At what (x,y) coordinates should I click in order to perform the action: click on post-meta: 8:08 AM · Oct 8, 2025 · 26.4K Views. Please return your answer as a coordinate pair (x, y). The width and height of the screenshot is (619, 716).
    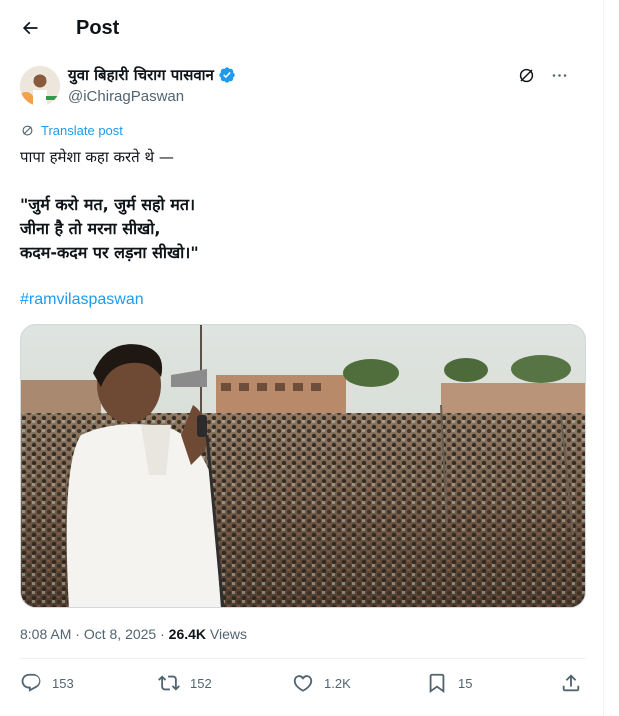
    Looking at the image, I should click on (133, 634).